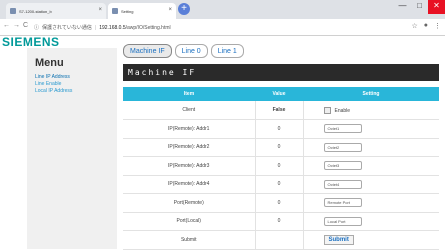 Image resolution: width=445 pixels, height=250 pixels. Describe the element at coordinates (437, 26) in the screenshot. I see `menu-dots-icon: ⋮` at that location.